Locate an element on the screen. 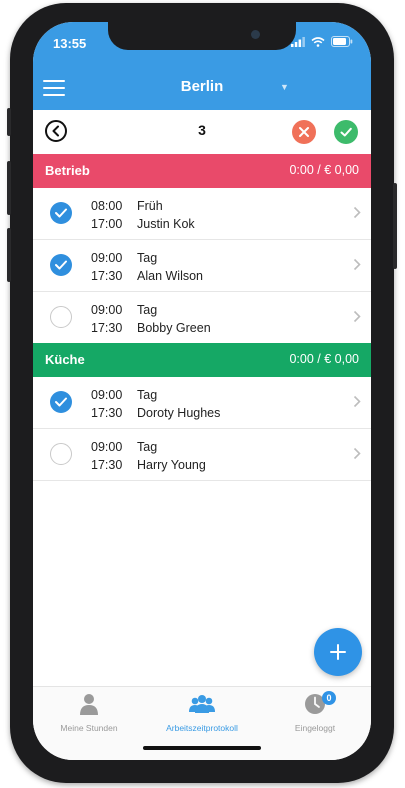 The image size is (405, 788). section-title: Betrieb is located at coordinates (67, 170).